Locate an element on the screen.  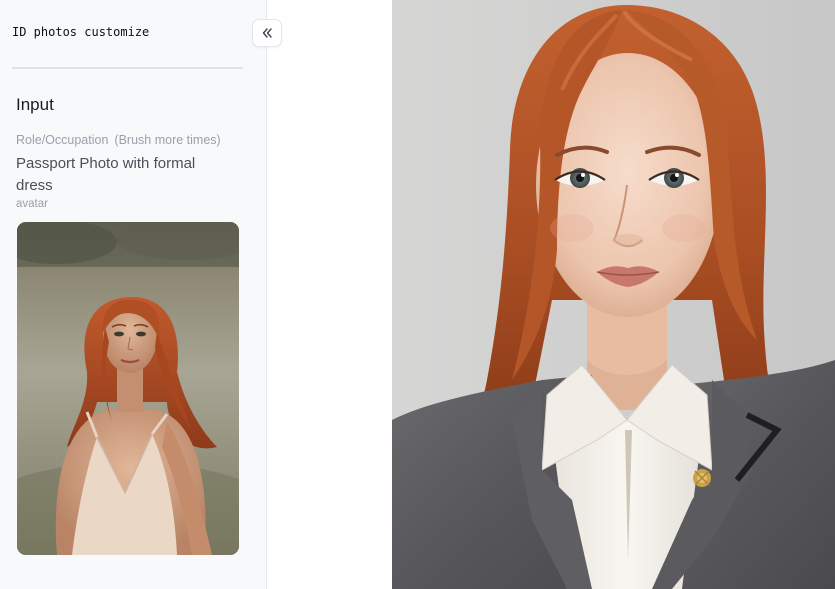
double-chevron-left-icon is located at coordinates (267, 33).